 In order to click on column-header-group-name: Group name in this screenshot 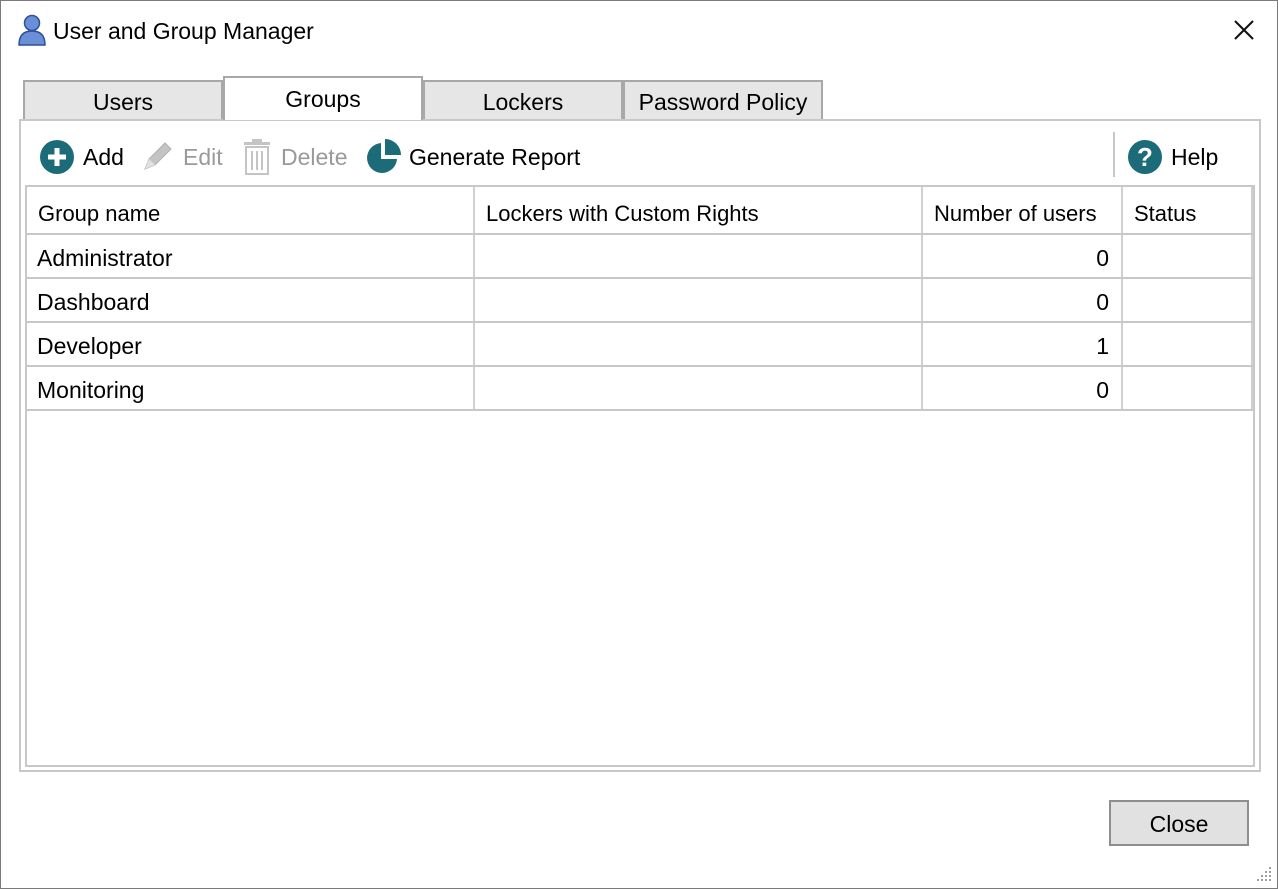, I will do `click(250, 211)`.